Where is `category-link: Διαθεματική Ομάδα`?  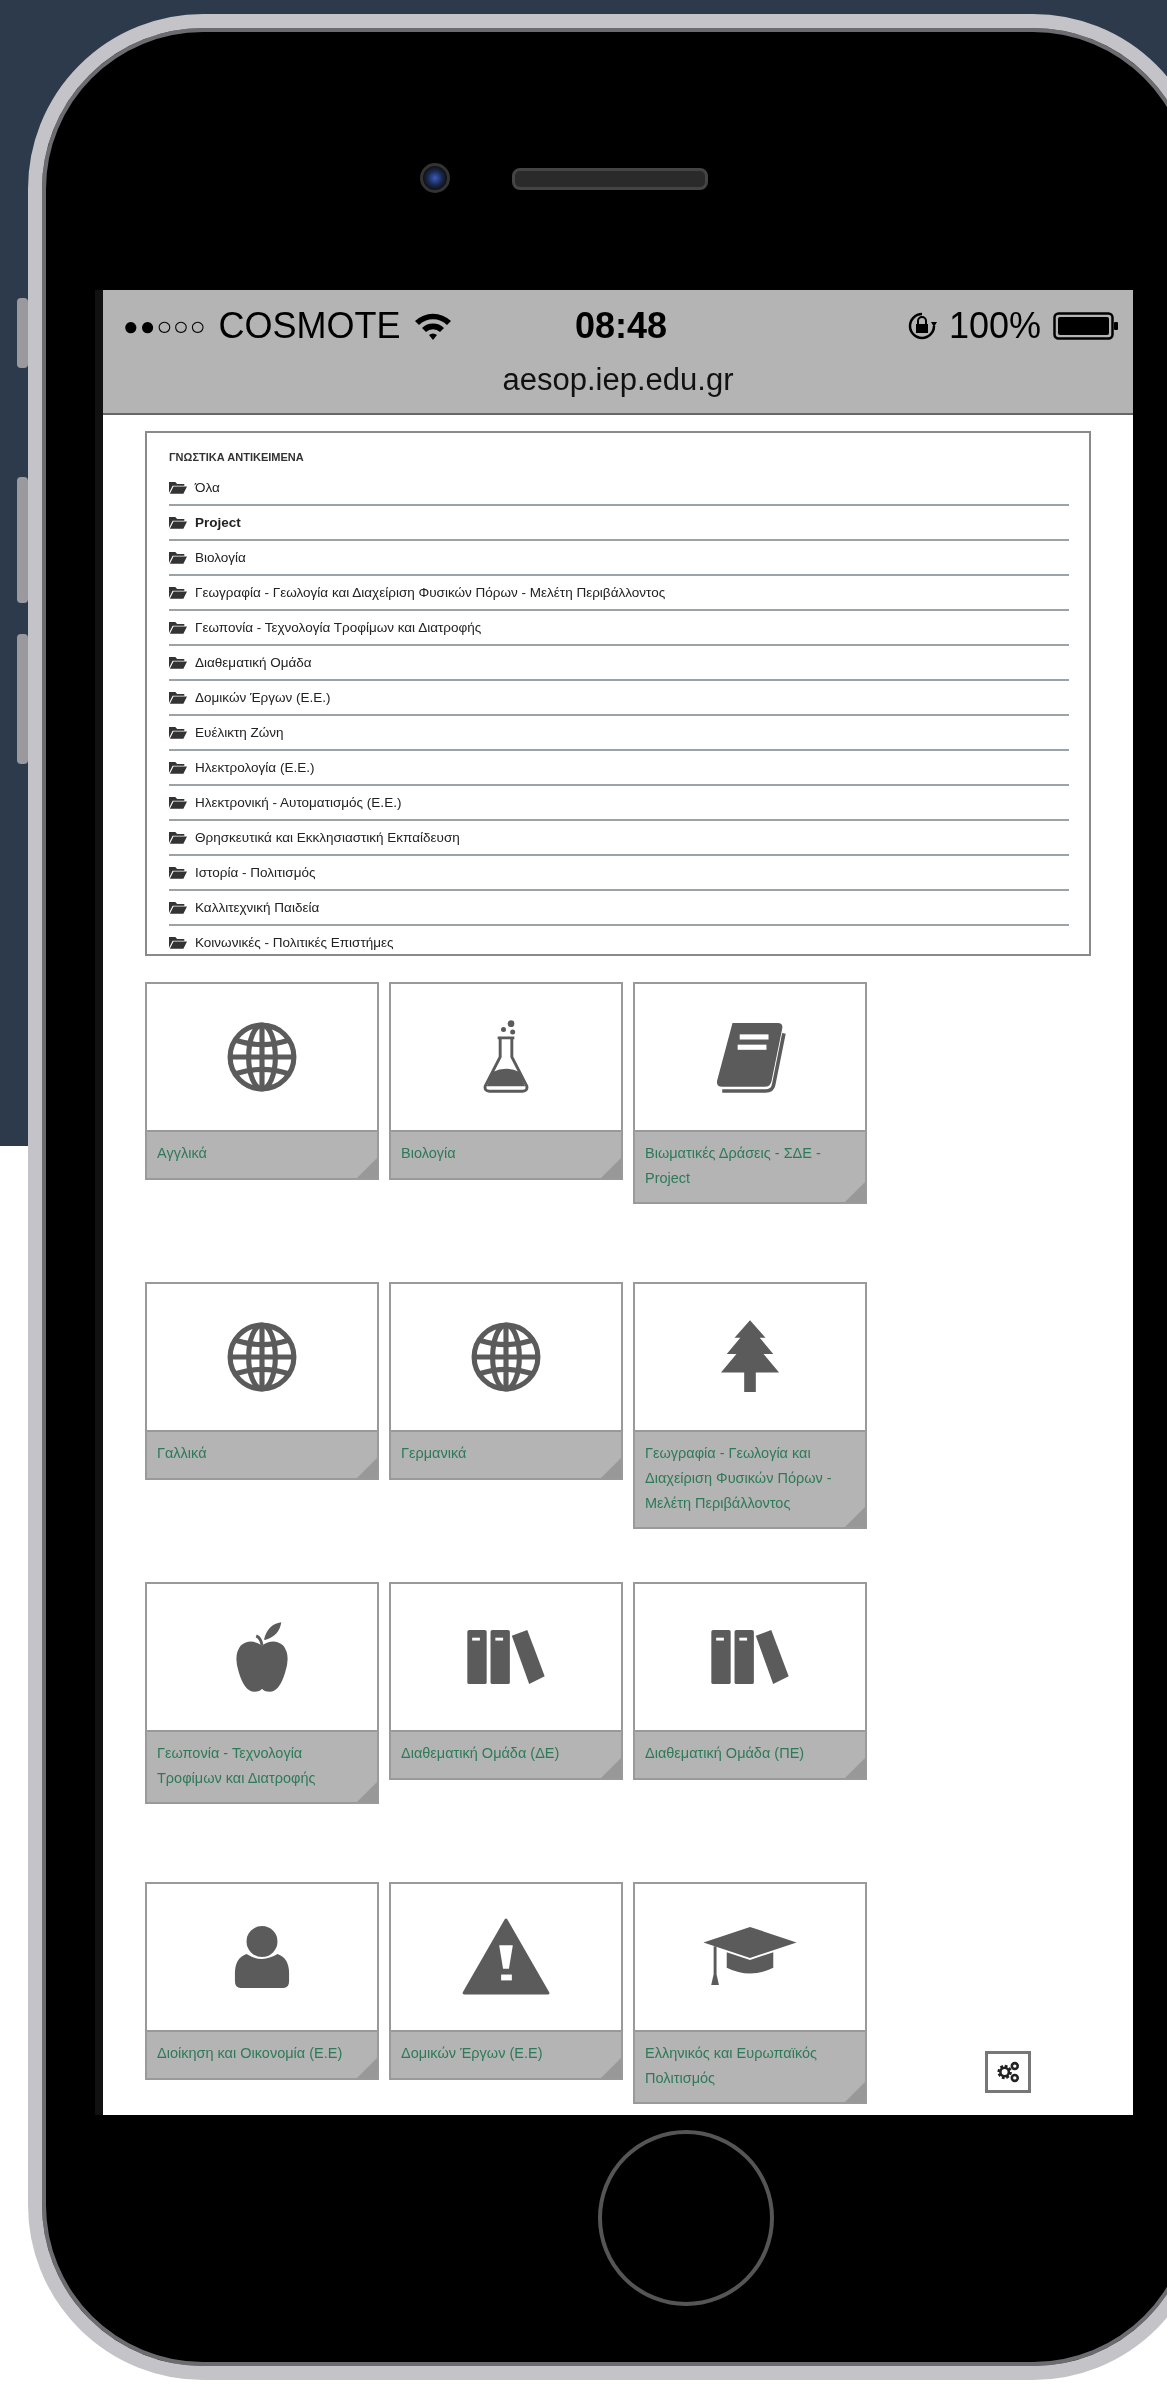
category-link: Διαθεματική Ομάδα is located at coordinates (253, 662).